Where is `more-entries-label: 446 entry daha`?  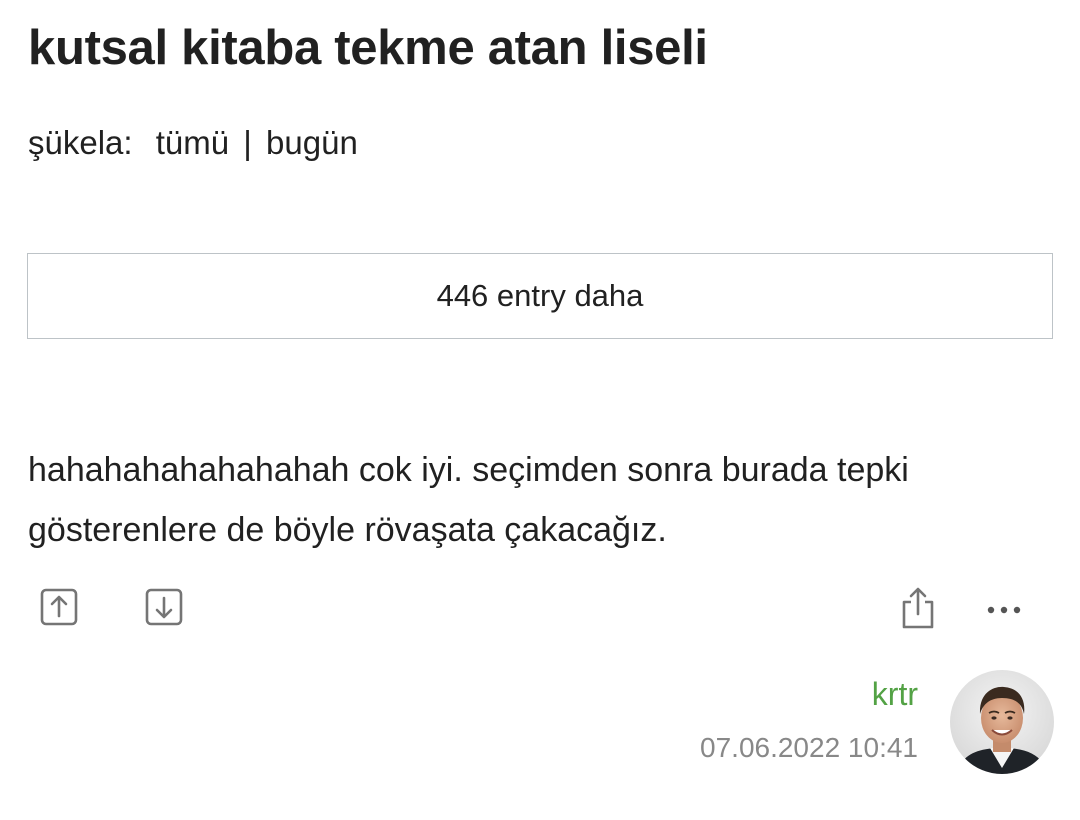 more-entries-label: 446 entry daha is located at coordinates (540, 295).